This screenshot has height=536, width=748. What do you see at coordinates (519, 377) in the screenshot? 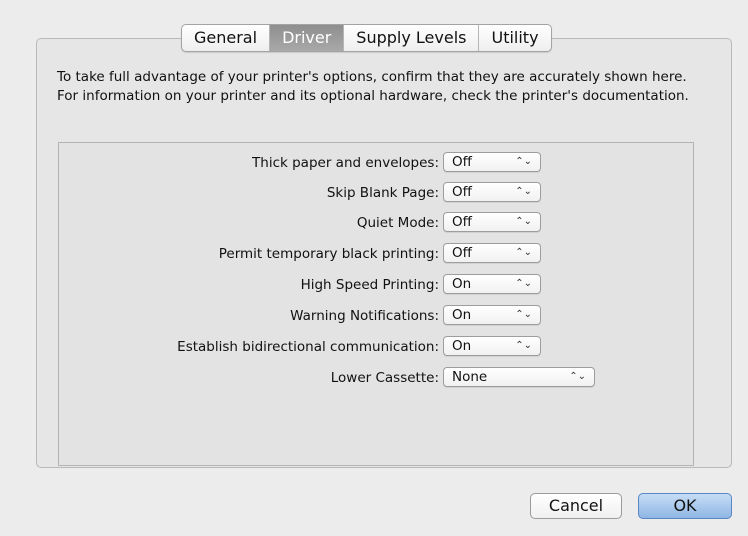
I see `lower-cassette-popup: None ⌃⌄` at bounding box center [519, 377].